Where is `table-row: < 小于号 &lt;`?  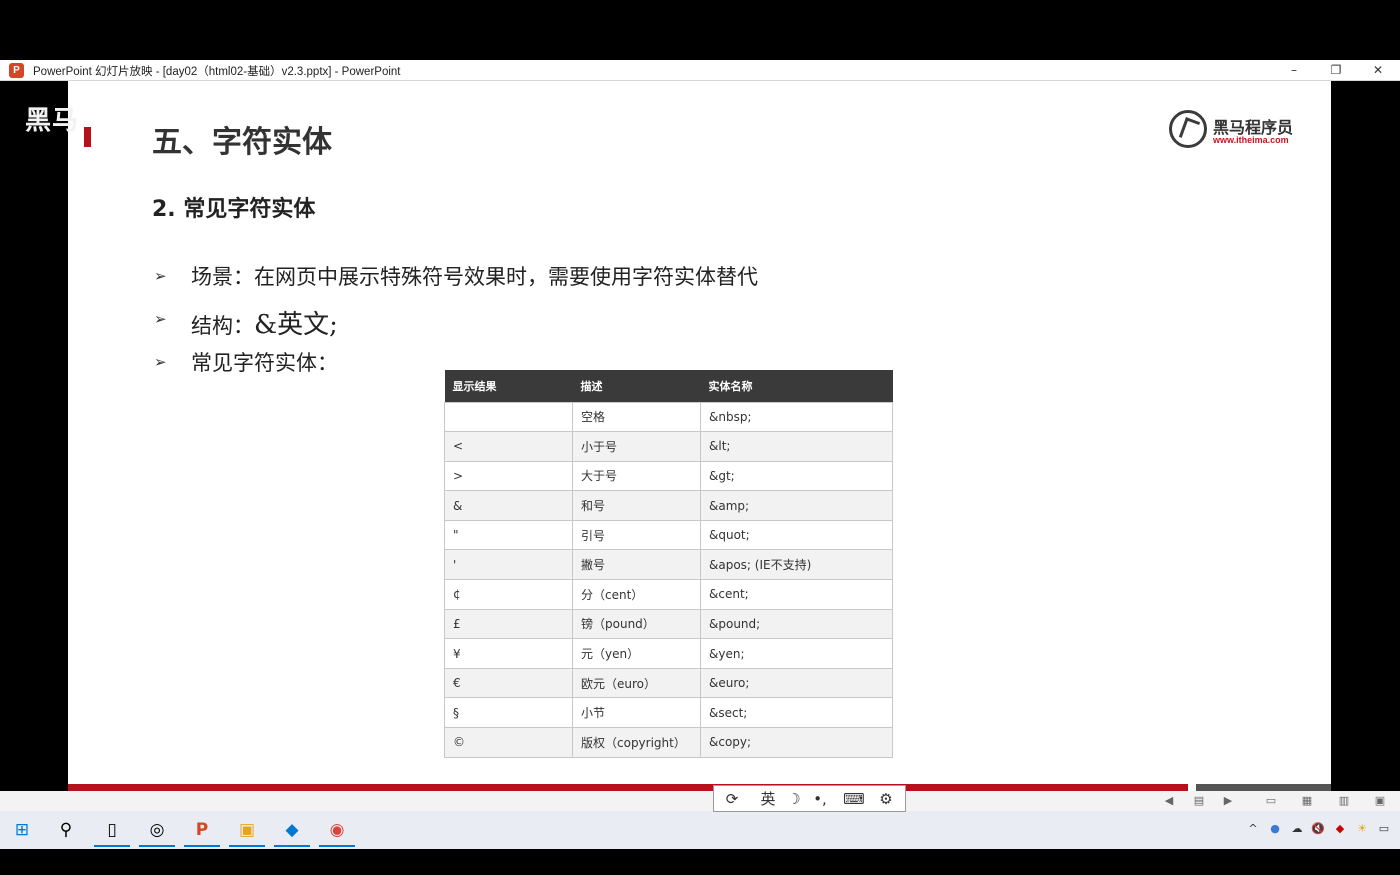 table-row: < 小于号 &lt; is located at coordinates (668, 446).